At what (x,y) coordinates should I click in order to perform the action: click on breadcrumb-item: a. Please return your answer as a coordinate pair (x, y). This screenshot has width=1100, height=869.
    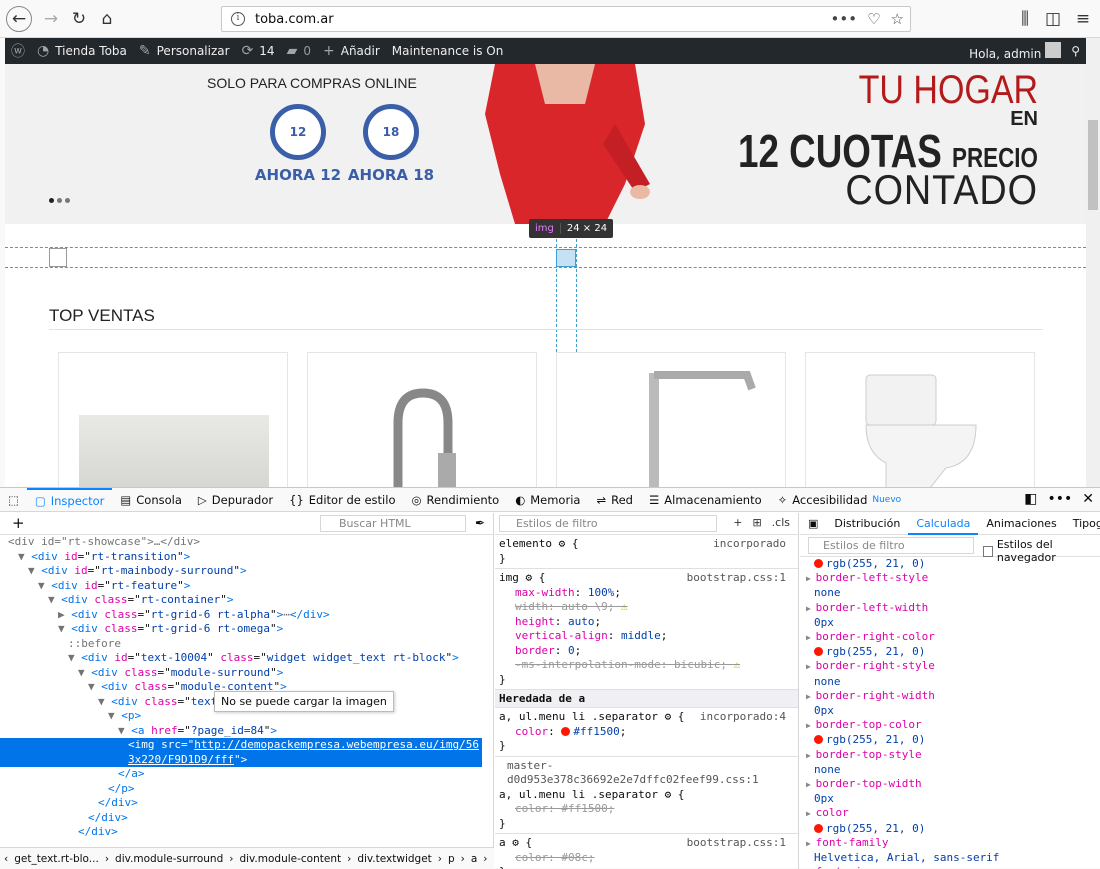
    Looking at the image, I should click on (474, 859).